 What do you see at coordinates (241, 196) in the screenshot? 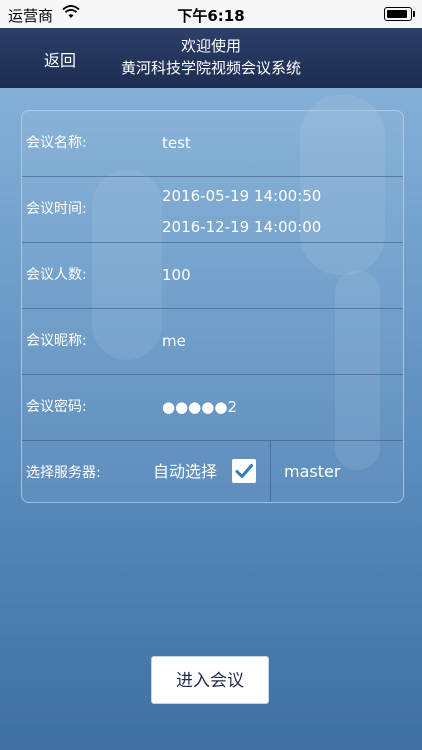
I see `meeting-start-time: 2016-05-19 14:00:50` at bounding box center [241, 196].